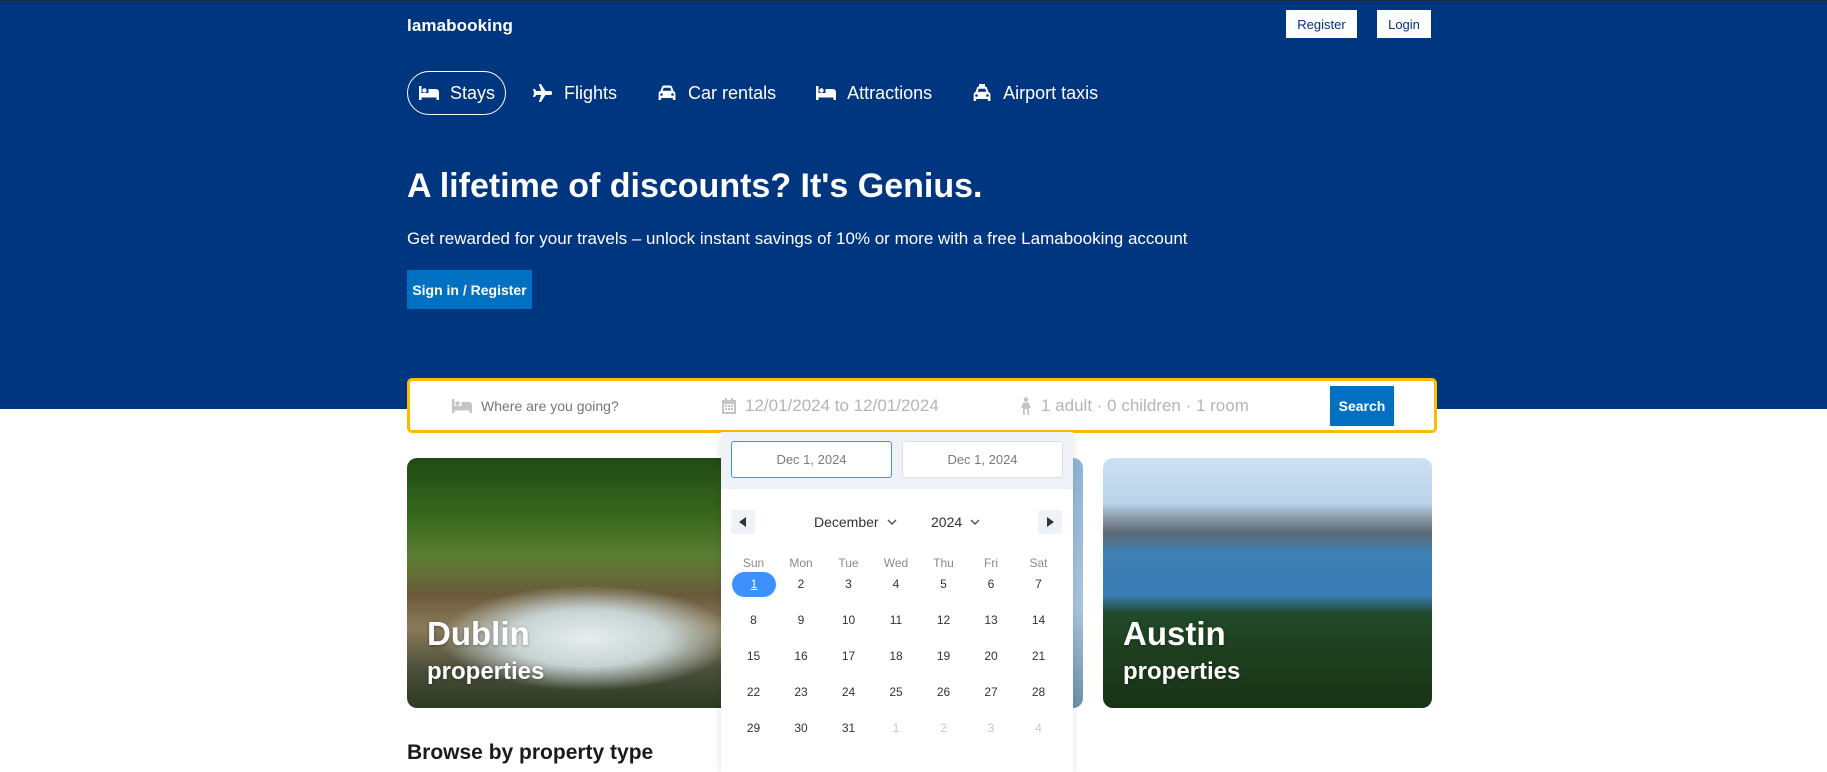 The height and width of the screenshot is (772, 1827). Describe the element at coordinates (896, 656) in the screenshot. I see `calendar-day: 18` at that location.